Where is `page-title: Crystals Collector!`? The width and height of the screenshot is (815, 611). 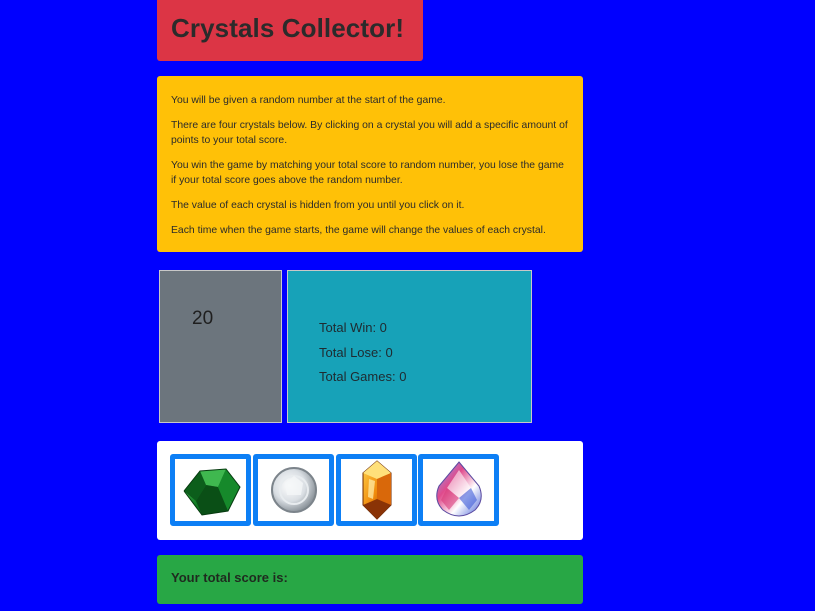 page-title: Crystals Collector! is located at coordinates (288, 28).